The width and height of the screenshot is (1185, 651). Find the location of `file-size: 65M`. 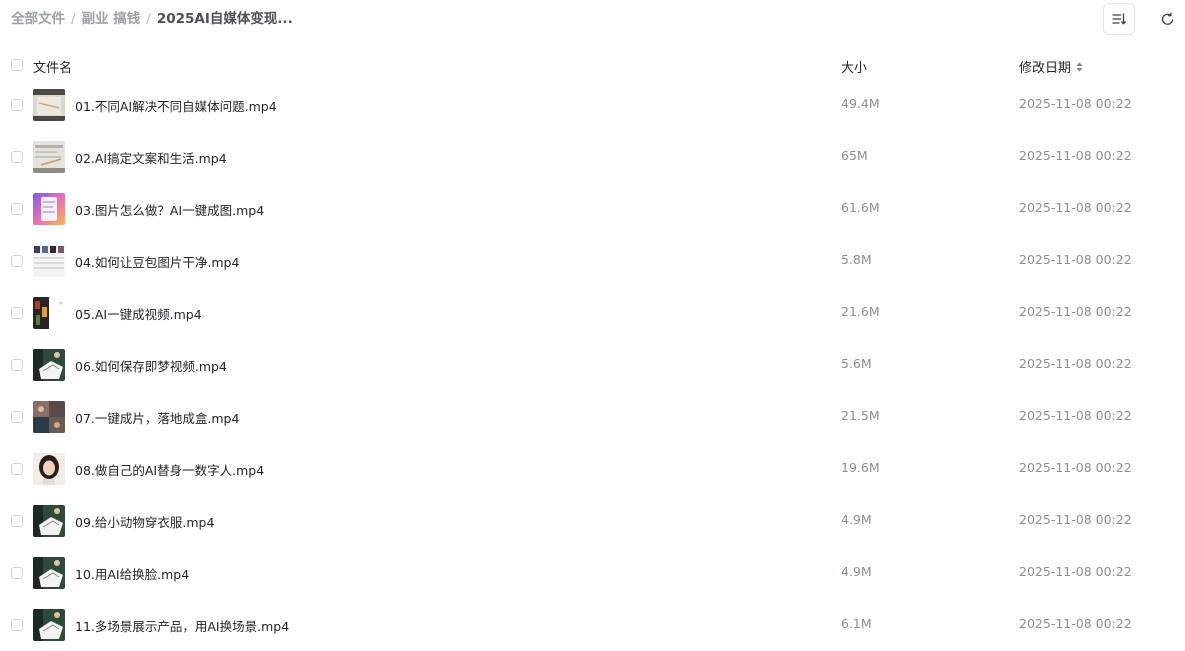

file-size: 65M is located at coordinates (854, 155).